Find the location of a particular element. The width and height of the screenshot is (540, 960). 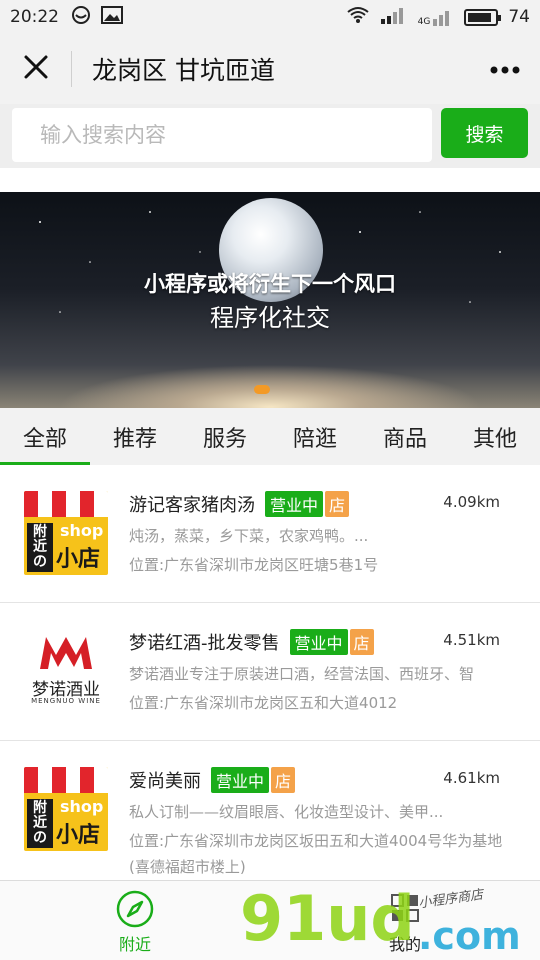

store-address: 位置:广东省深圳市龙岗区旺塘5巷1号 is located at coordinates (254, 565).